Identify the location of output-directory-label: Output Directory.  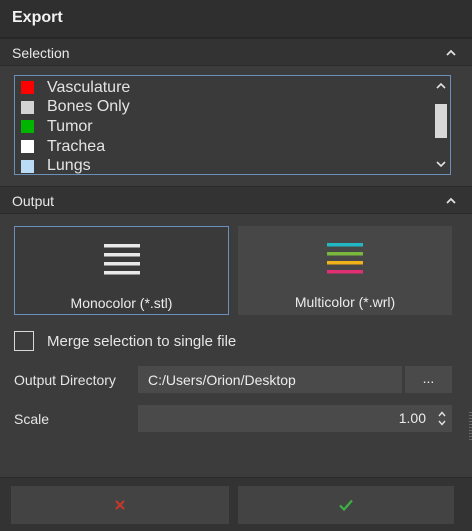
(65, 380).